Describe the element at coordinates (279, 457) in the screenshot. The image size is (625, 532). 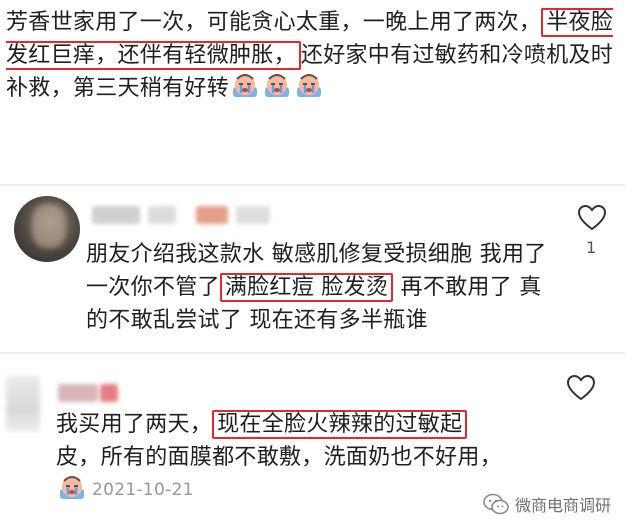
I see `comment-text-after: 皮，所有的面膜都不敢敷，洗面奶也不好用，` at that location.